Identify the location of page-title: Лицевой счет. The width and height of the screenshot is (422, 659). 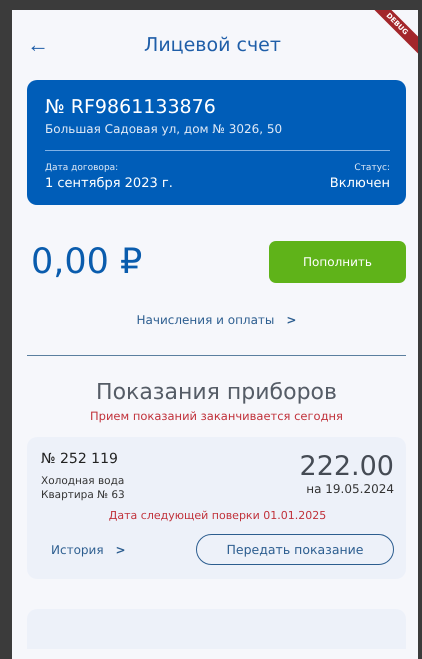
(212, 45).